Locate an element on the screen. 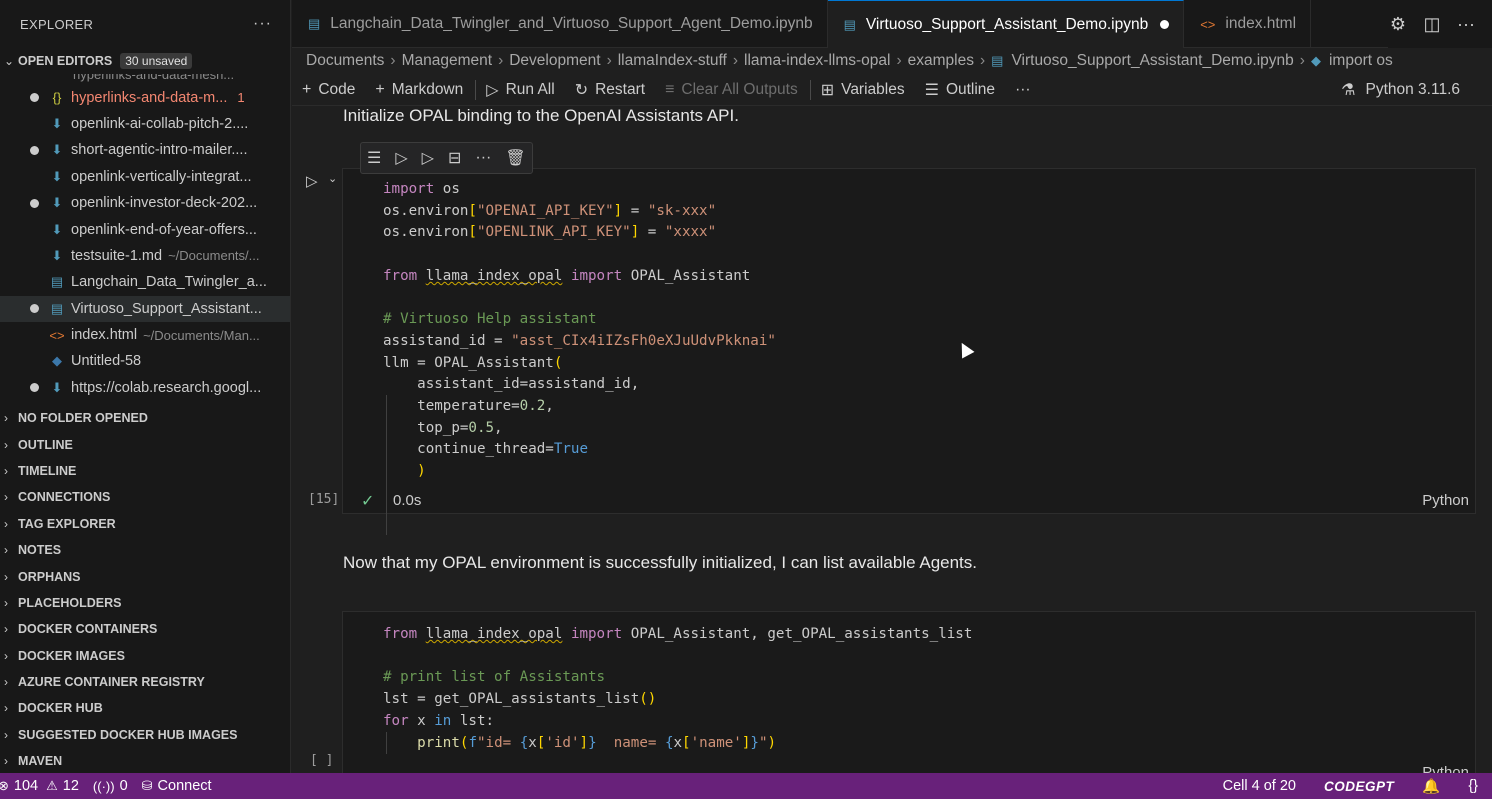  open-editors-header: ⌄ OPEN EDITORS 30 unsaved is located at coordinates (145, 61).